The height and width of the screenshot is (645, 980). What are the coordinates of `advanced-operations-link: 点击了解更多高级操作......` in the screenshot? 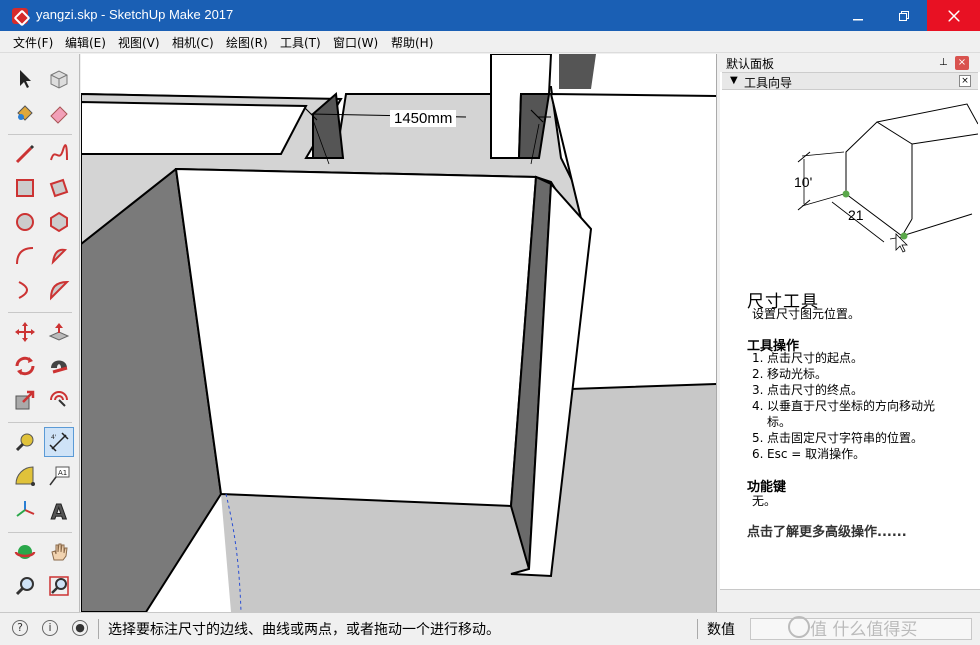 It's located at (827, 530).